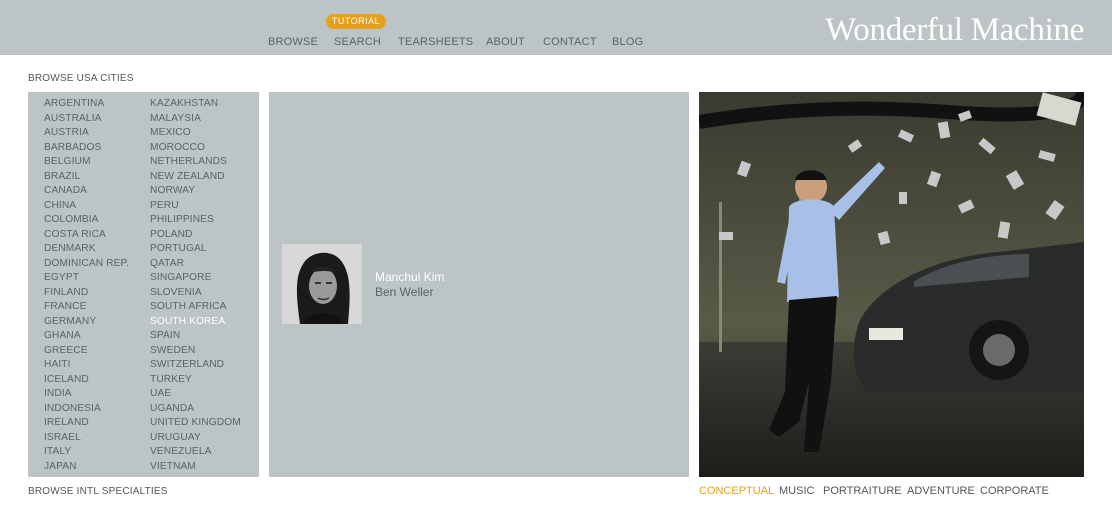 This screenshot has width=1112, height=521. Describe the element at coordinates (195, 423) in the screenshot. I see `country-item: UNITED KINGDOM` at that location.